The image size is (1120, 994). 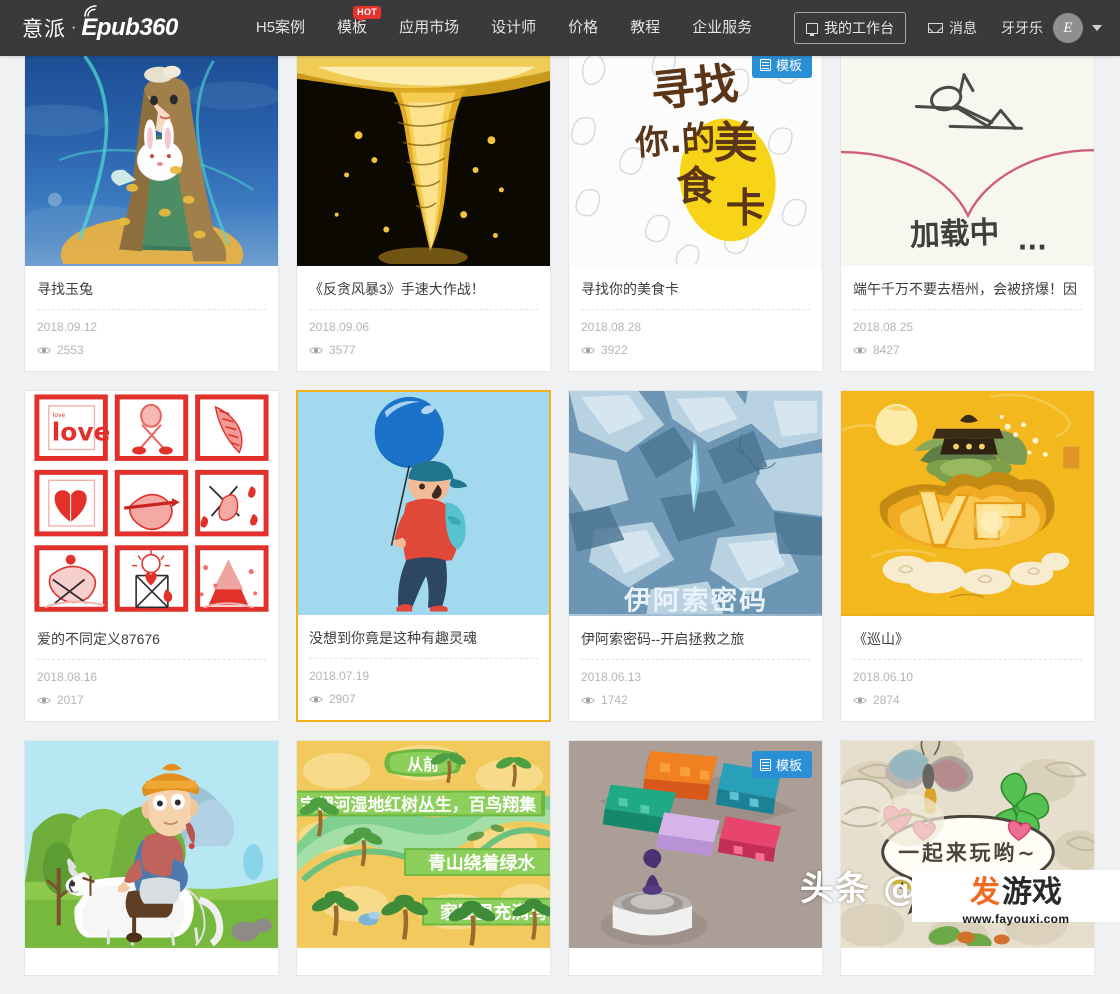 What do you see at coordinates (342, 350) in the screenshot?
I see `card-views-count: 3577` at bounding box center [342, 350].